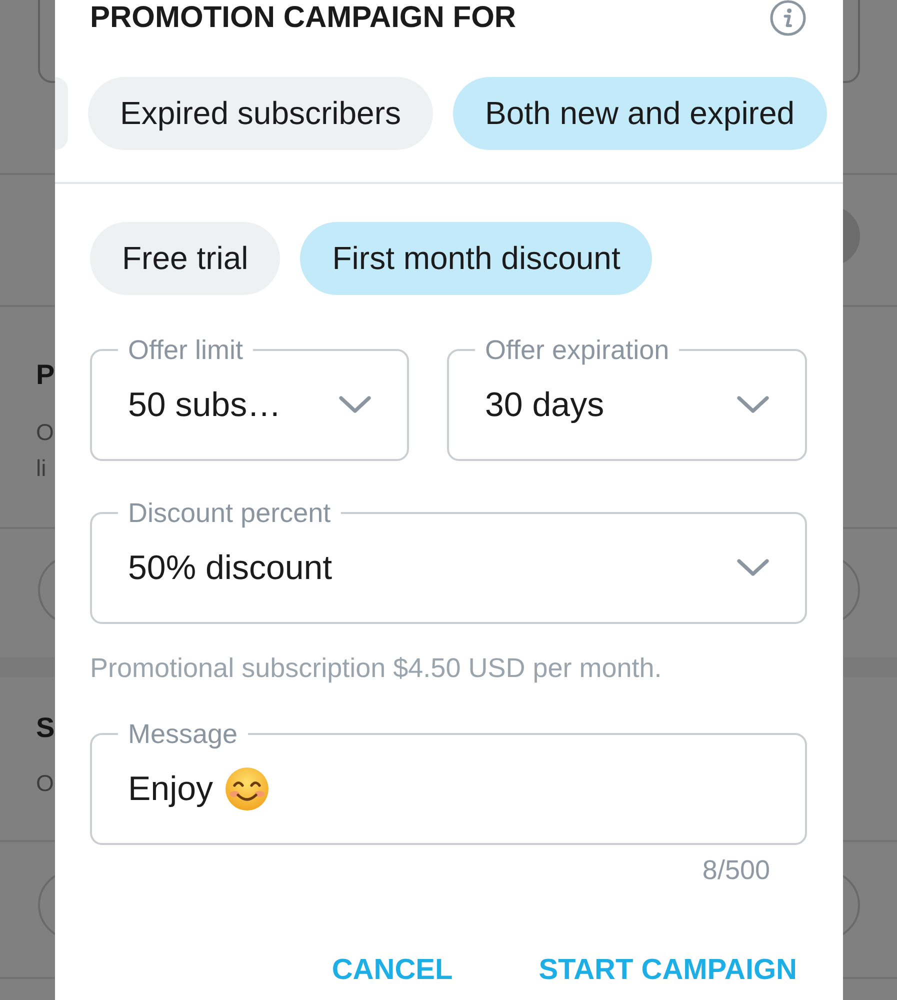 This screenshot has width=897, height=1000. Describe the element at coordinates (376, 668) in the screenshot. I see `helper-text: Promotional subscription $4.50 USD per month.` at that location.